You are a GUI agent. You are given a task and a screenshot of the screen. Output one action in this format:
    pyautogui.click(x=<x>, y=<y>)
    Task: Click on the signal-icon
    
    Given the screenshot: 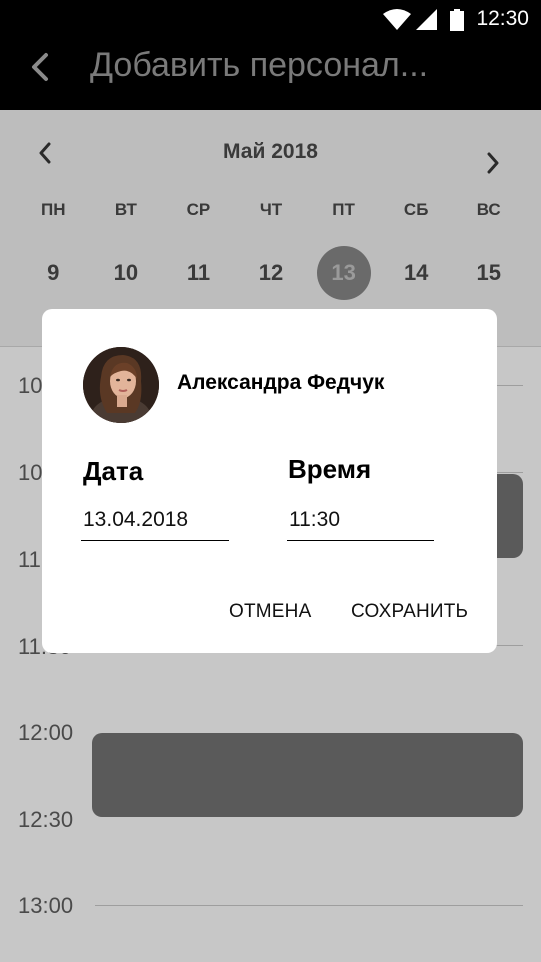 What is the action you would take?
    pyautogui.click(x=426, y=19)
    